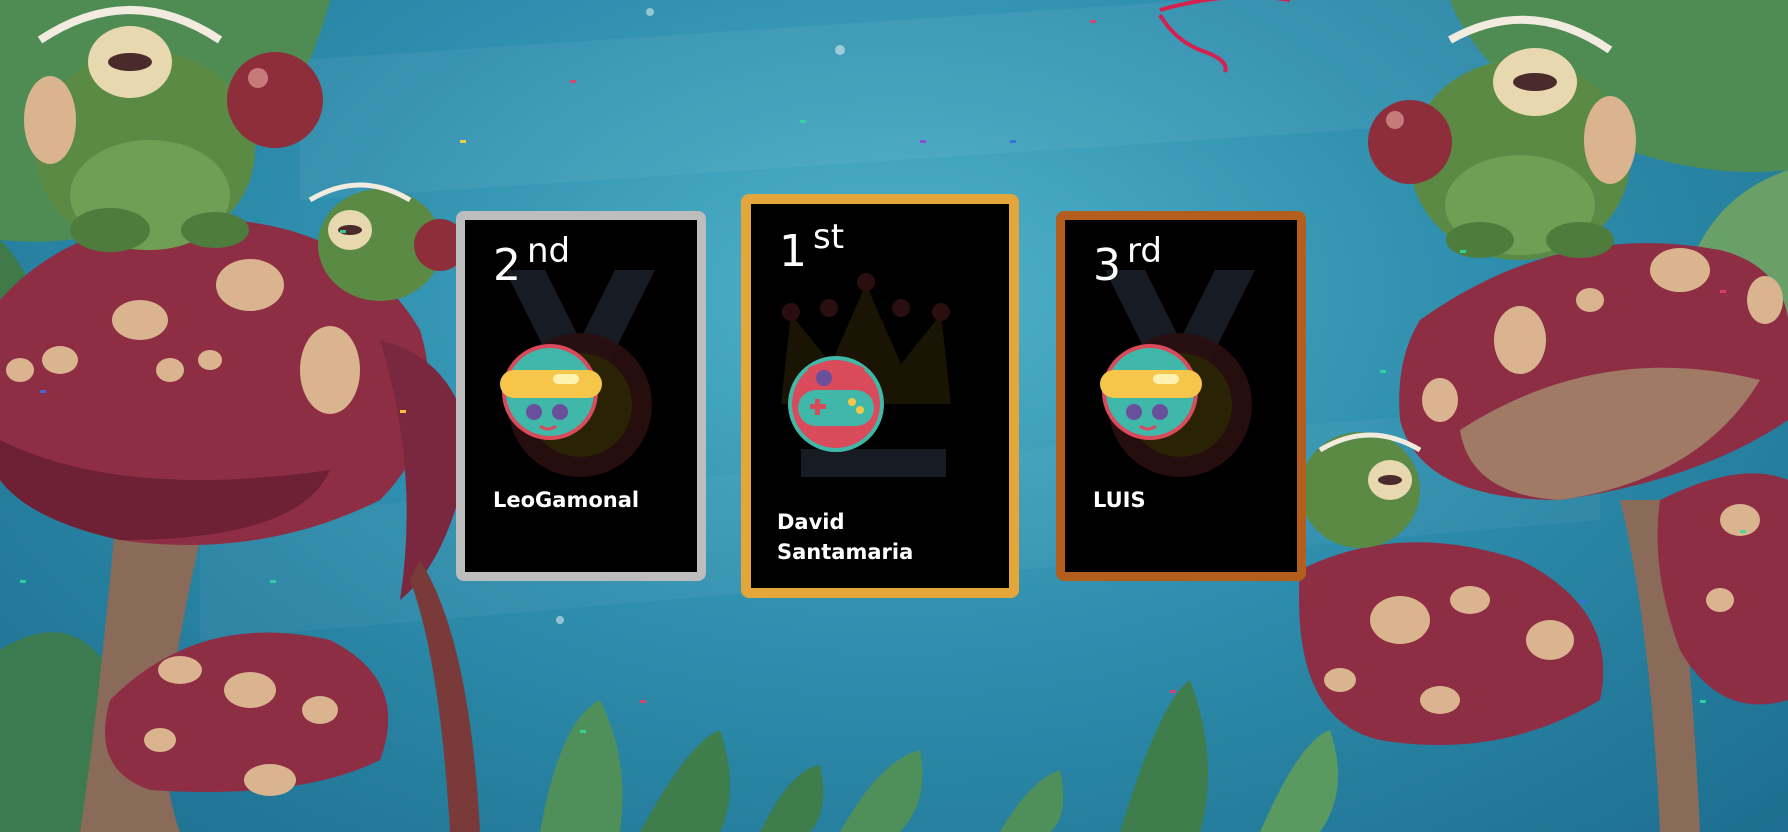 Image resolution: width=1788 pixels, height=832 pixels. I want to click on place-suffix: rd, so click(1144, 251).